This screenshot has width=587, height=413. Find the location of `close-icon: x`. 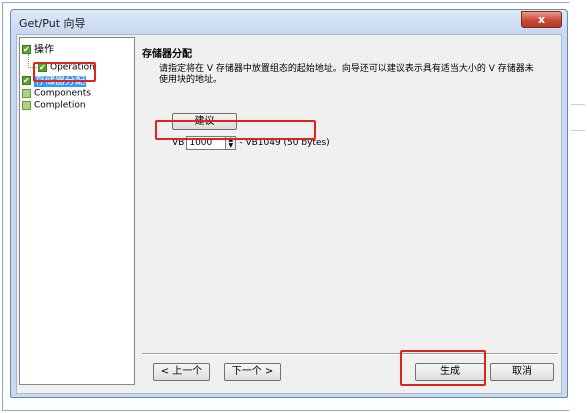

close-icon: x is located at coordinates (541, 19).